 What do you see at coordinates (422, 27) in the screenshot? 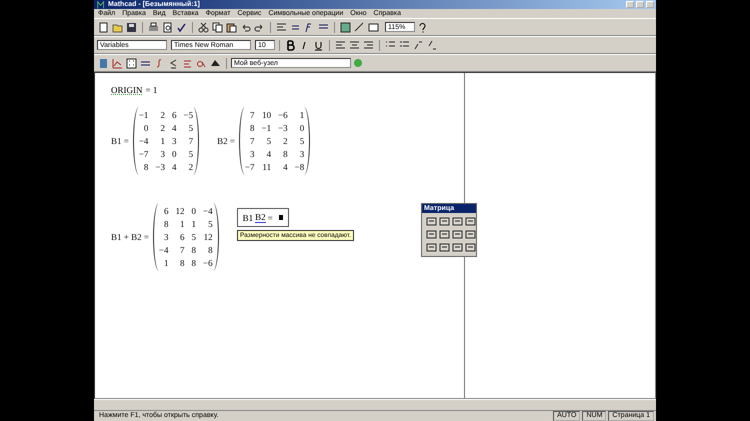
I see `help-icon` at bounding box center [422, 27].